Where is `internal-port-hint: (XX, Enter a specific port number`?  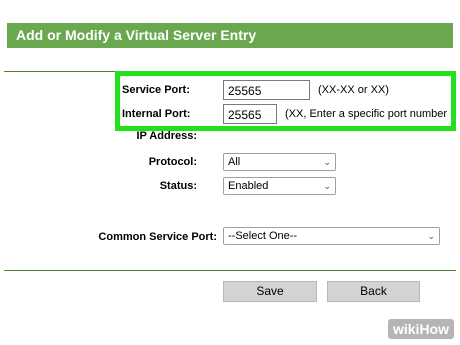
internal-port-hint: (XX, Enter a specific port number is located at coordinates (366, 114).